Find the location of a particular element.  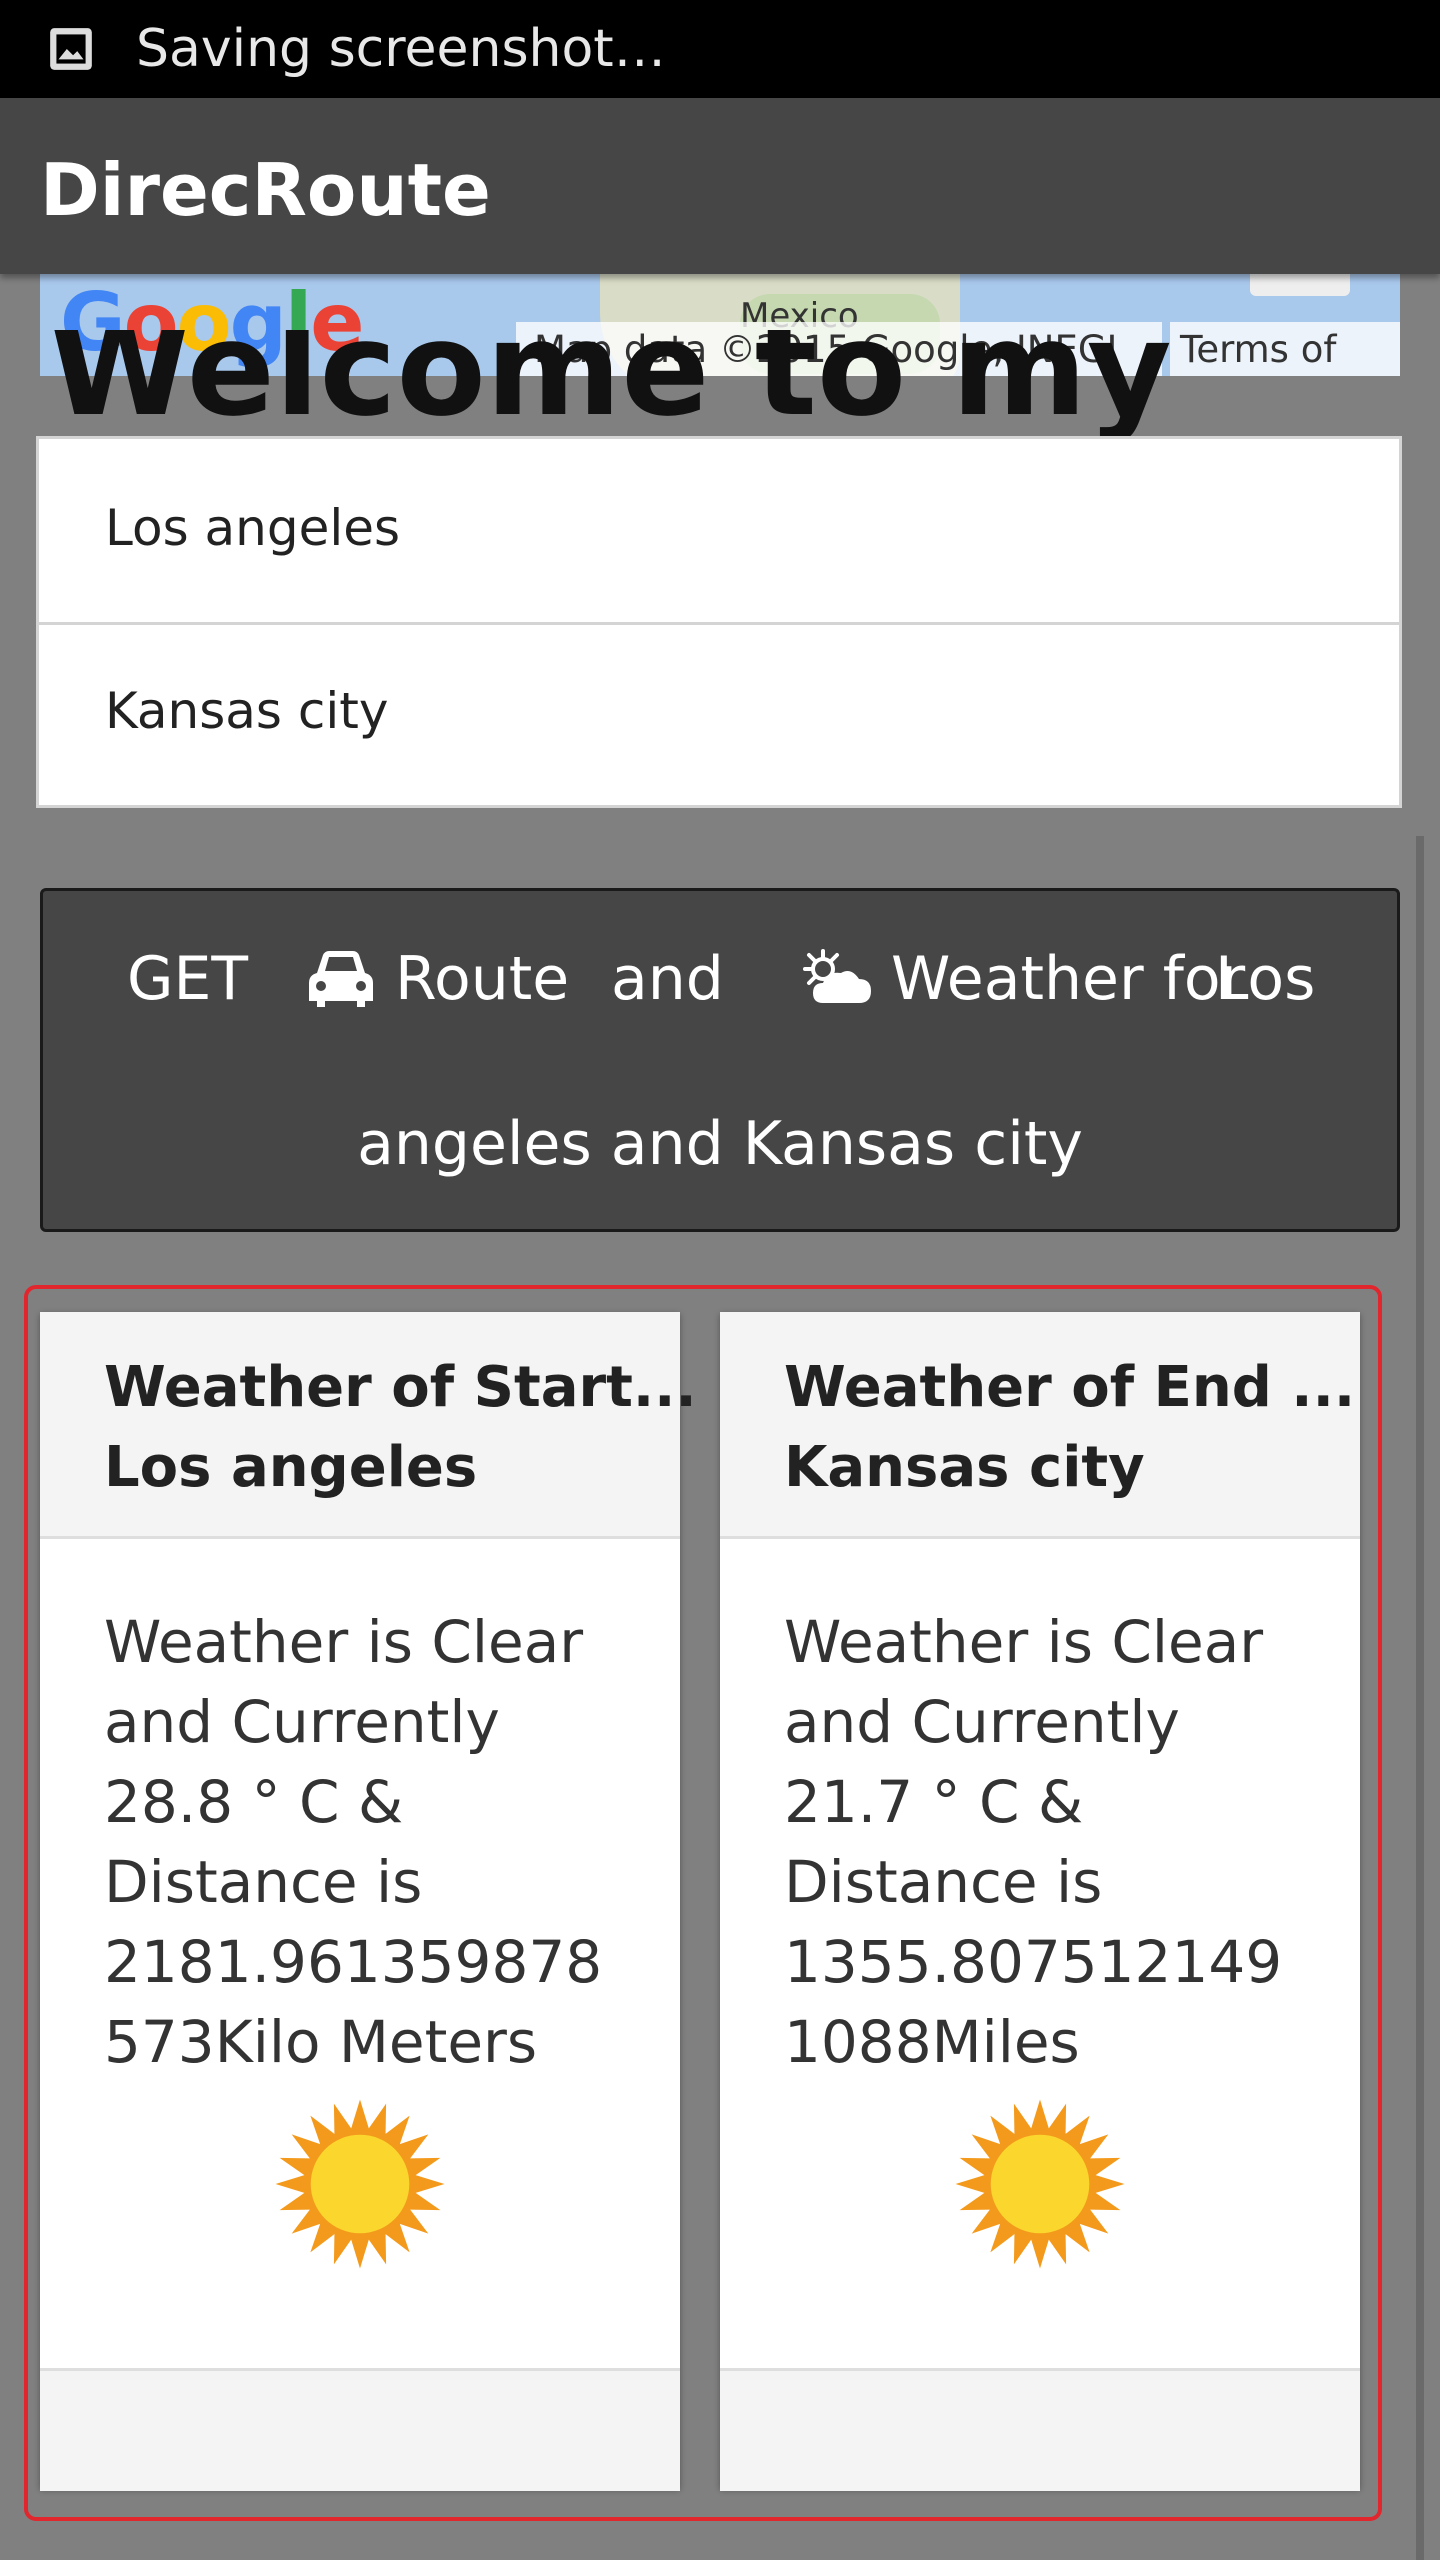

start-location-input is located at coordinates (705, 528).